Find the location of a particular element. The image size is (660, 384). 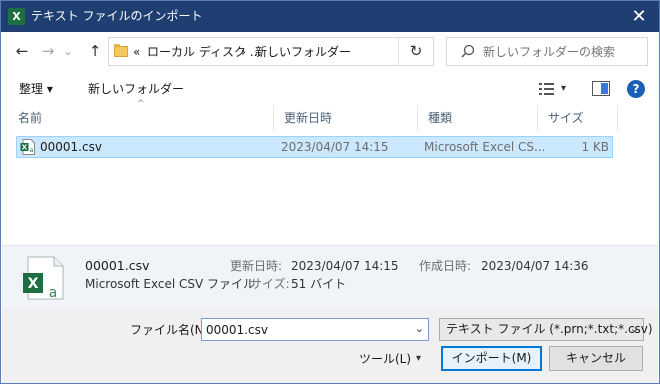

search-icon is located at coordinates (468, 51).